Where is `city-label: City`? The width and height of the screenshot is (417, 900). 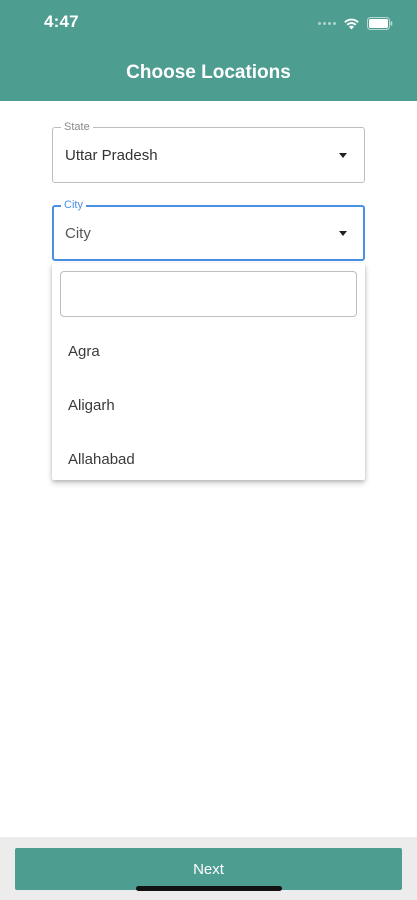
city-label: City is located at coordinates (73, 205).